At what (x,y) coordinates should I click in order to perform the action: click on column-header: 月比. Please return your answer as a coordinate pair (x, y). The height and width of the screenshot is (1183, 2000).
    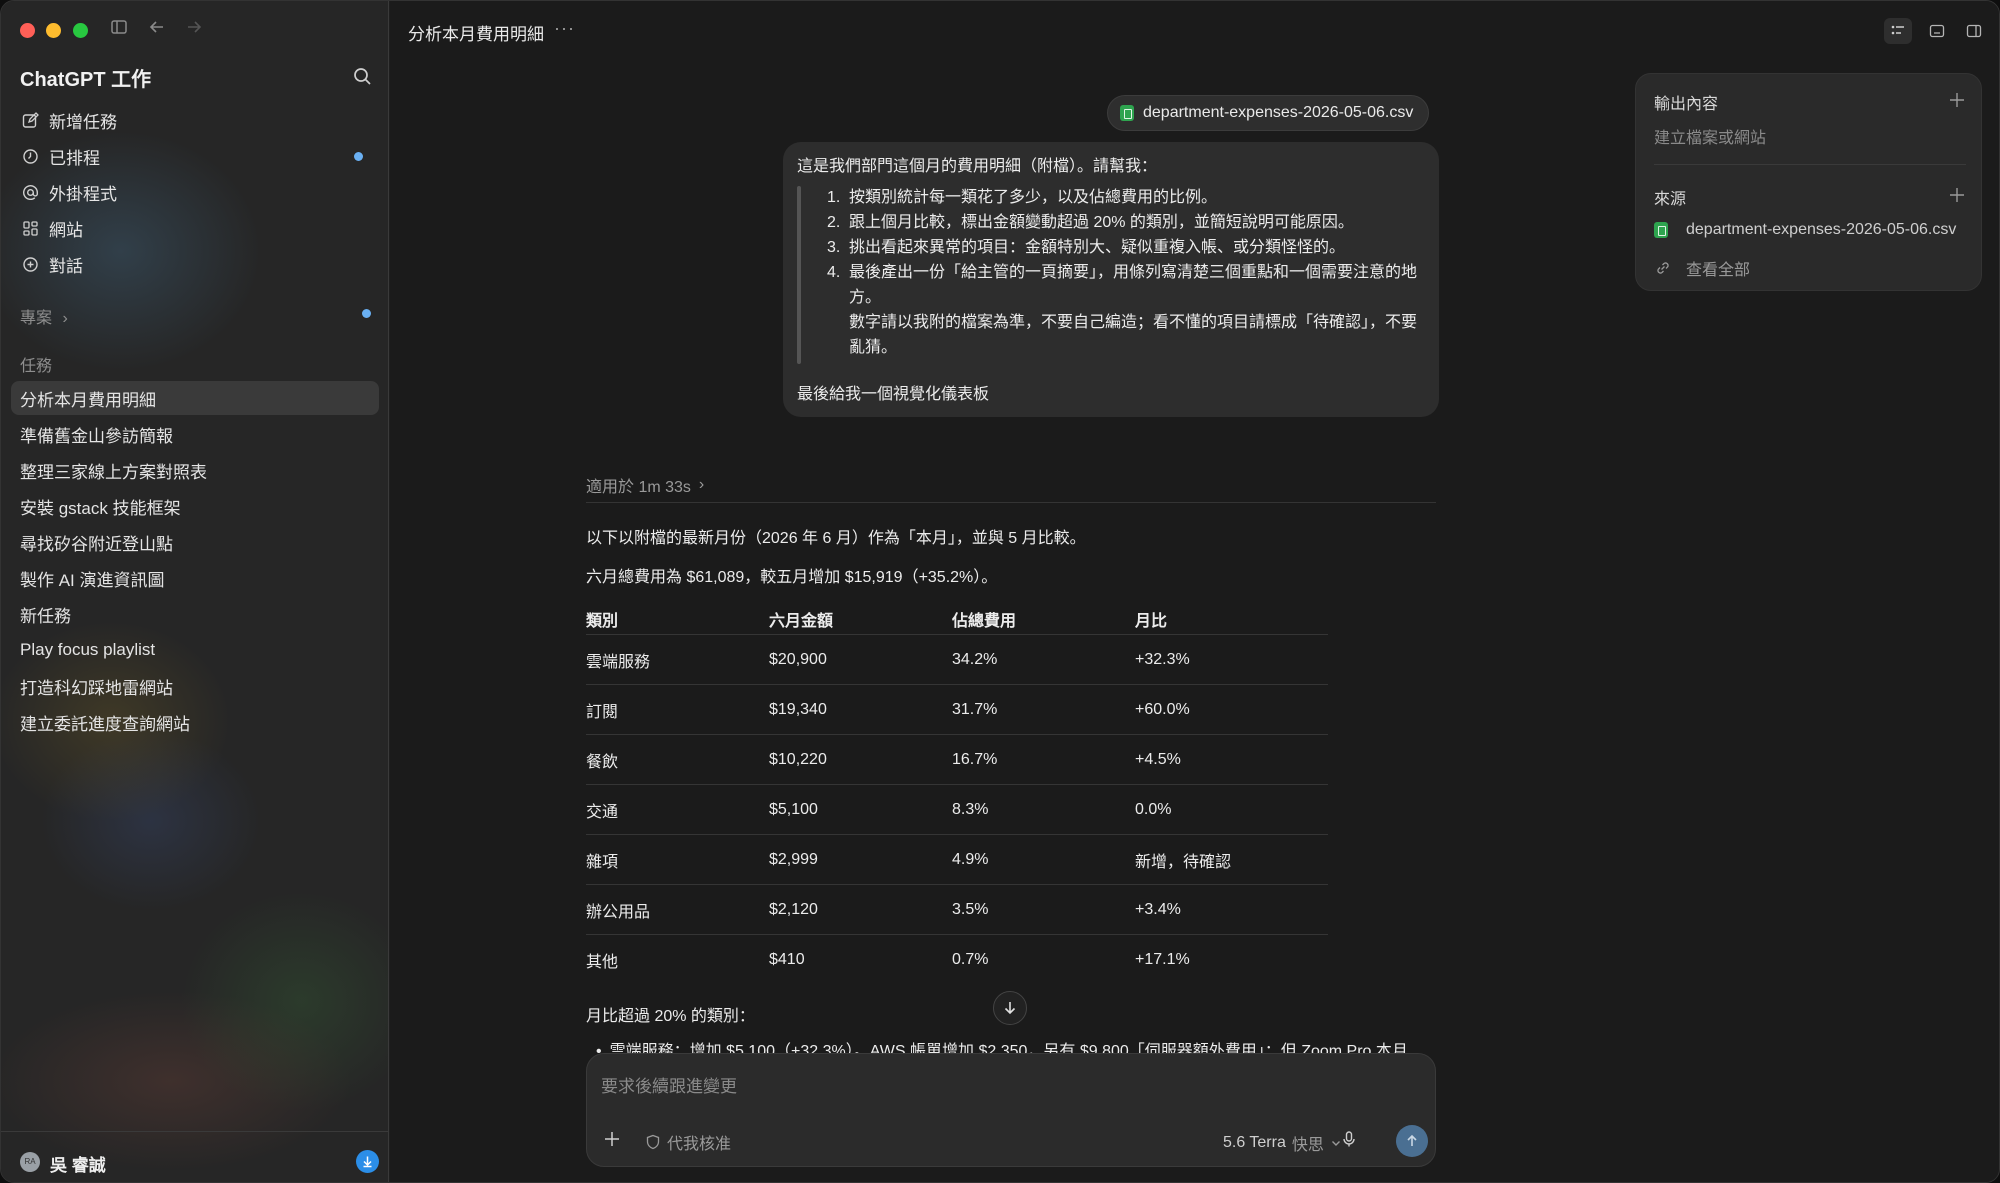
    Looking at the image, I should click on (1151, 621).